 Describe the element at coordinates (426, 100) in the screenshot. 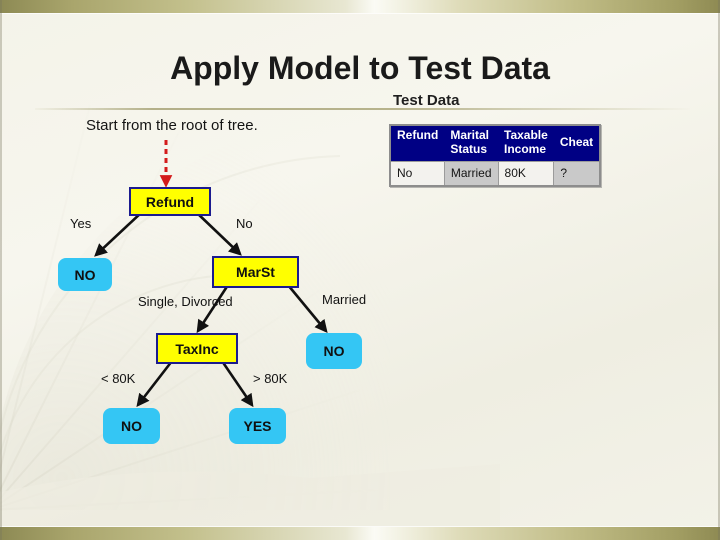

I see `test-data-heading: Test Data` at that location.